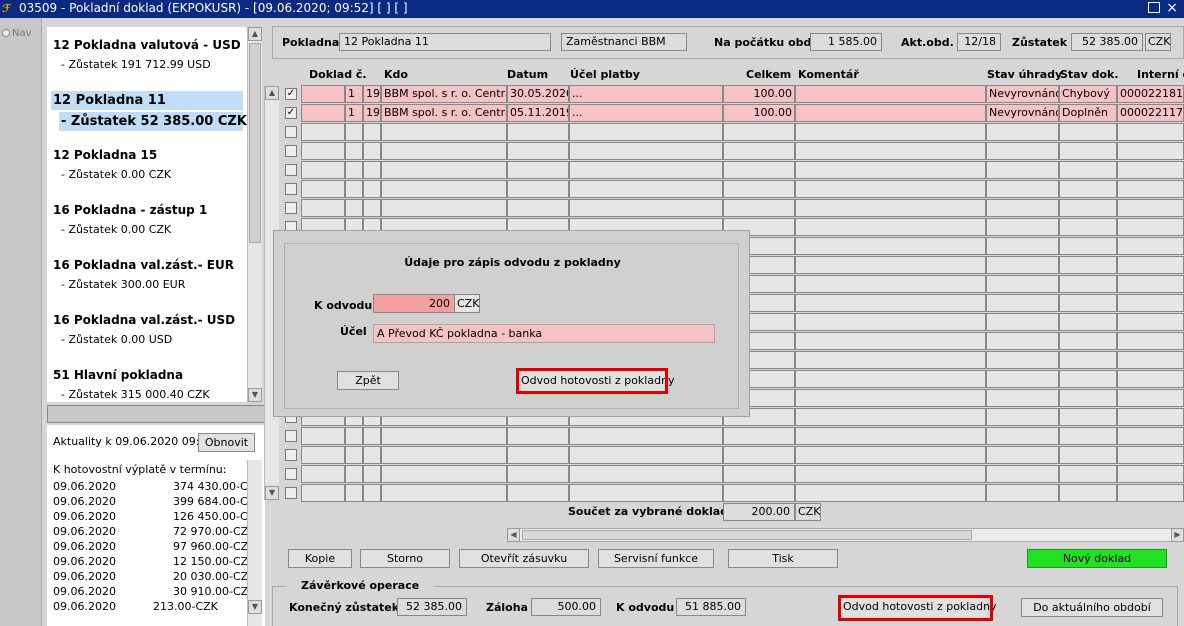  What do you see at coordinates (527, 74) in the screenshot?
I see `col-datum: Datum` at bounding box center [527, 74].